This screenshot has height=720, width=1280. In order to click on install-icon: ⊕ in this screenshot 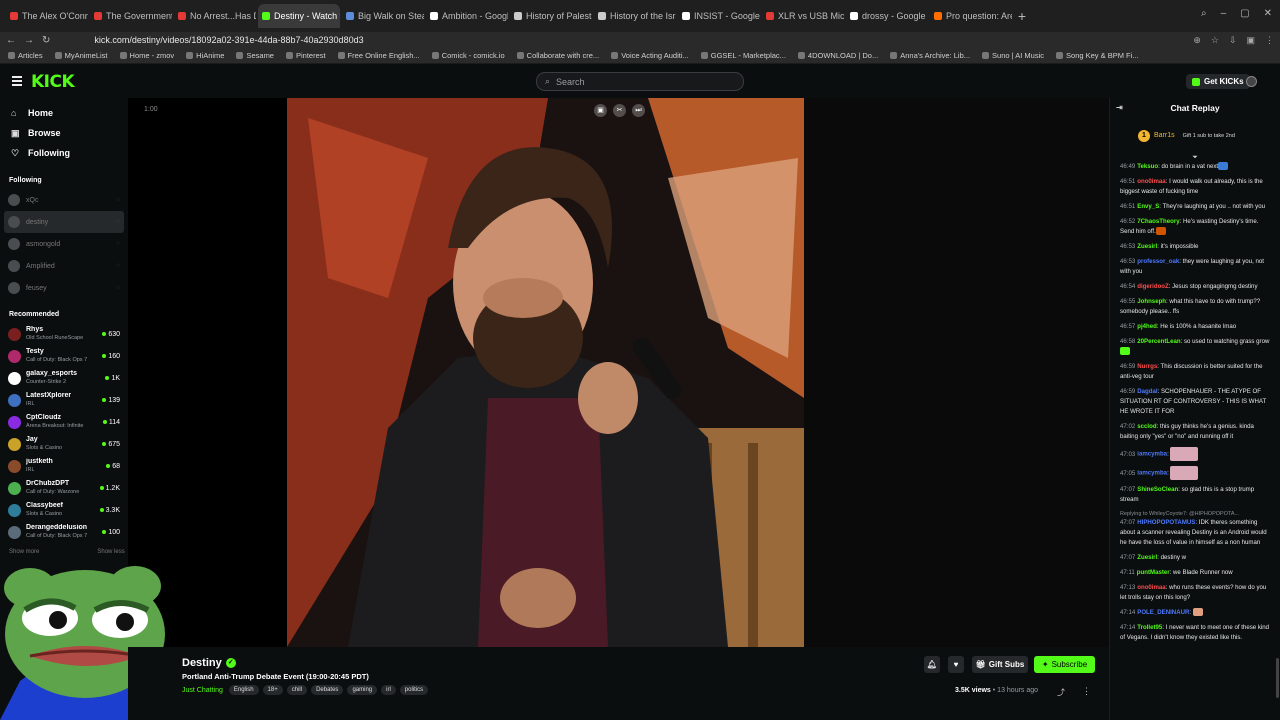, I will do `click(1197, 40)`.